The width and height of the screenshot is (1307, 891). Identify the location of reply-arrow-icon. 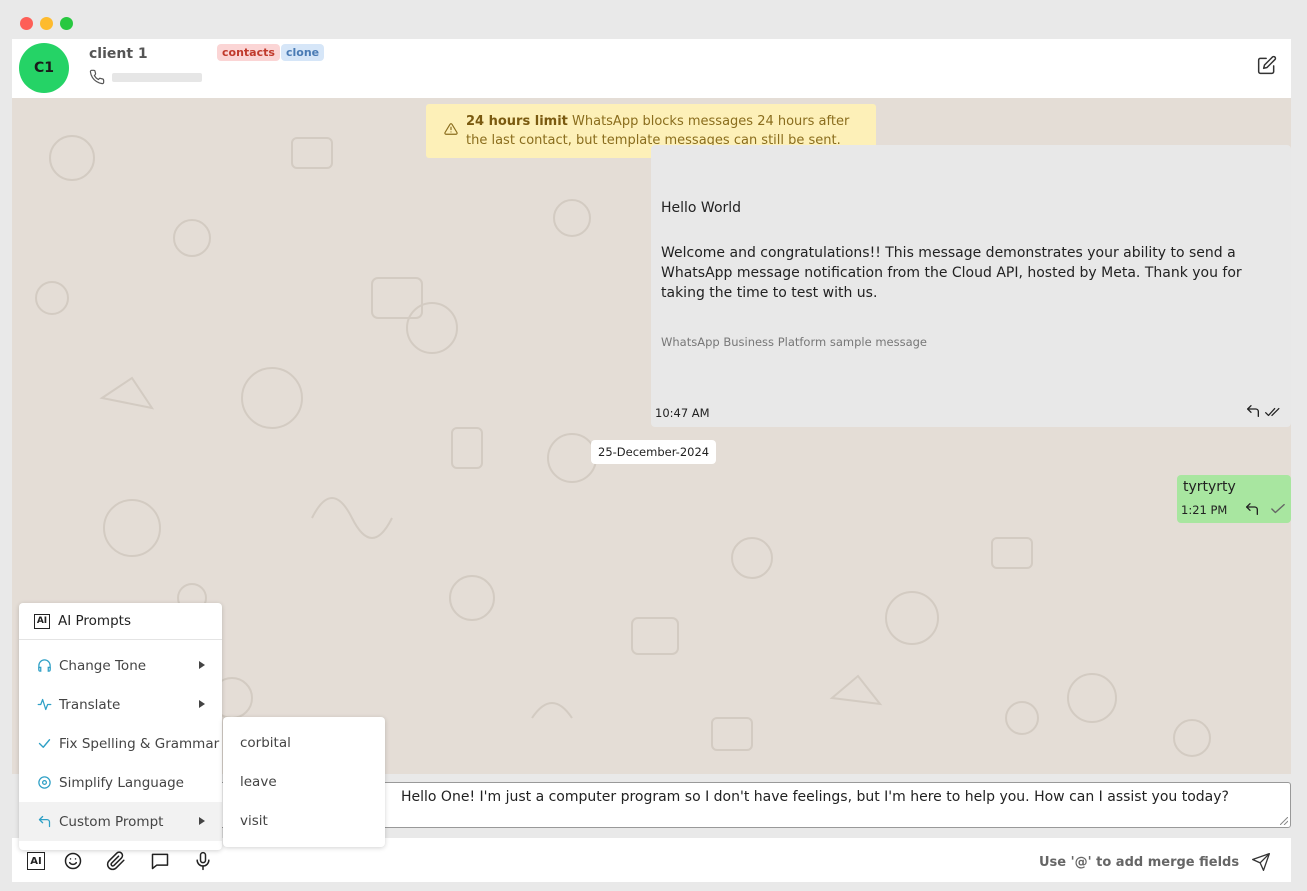
(44, 821).